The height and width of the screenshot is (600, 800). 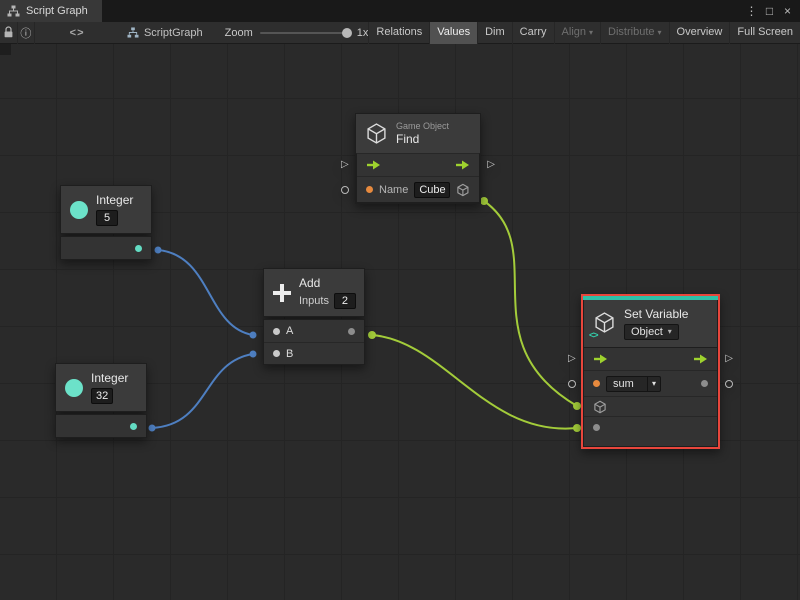 What do you see at coordinates (532, 32) in the screenshot?
I see `carry-button: Carry` at bounding box center [532, 32].